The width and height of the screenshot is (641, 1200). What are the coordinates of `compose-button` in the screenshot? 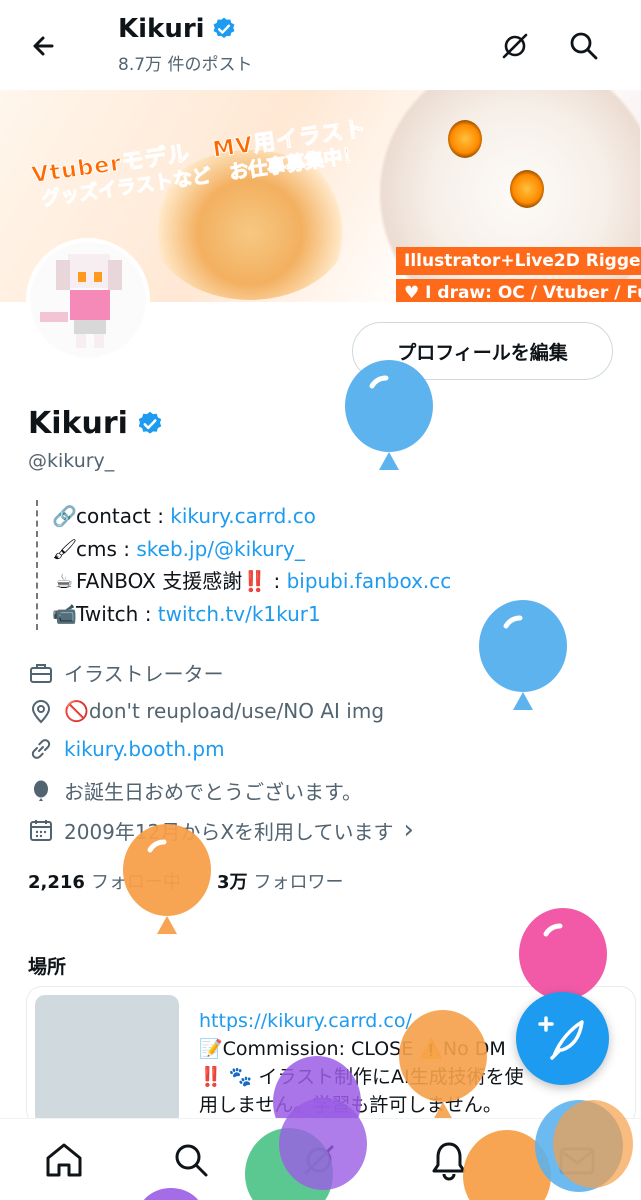 It's located at (562, 1038).